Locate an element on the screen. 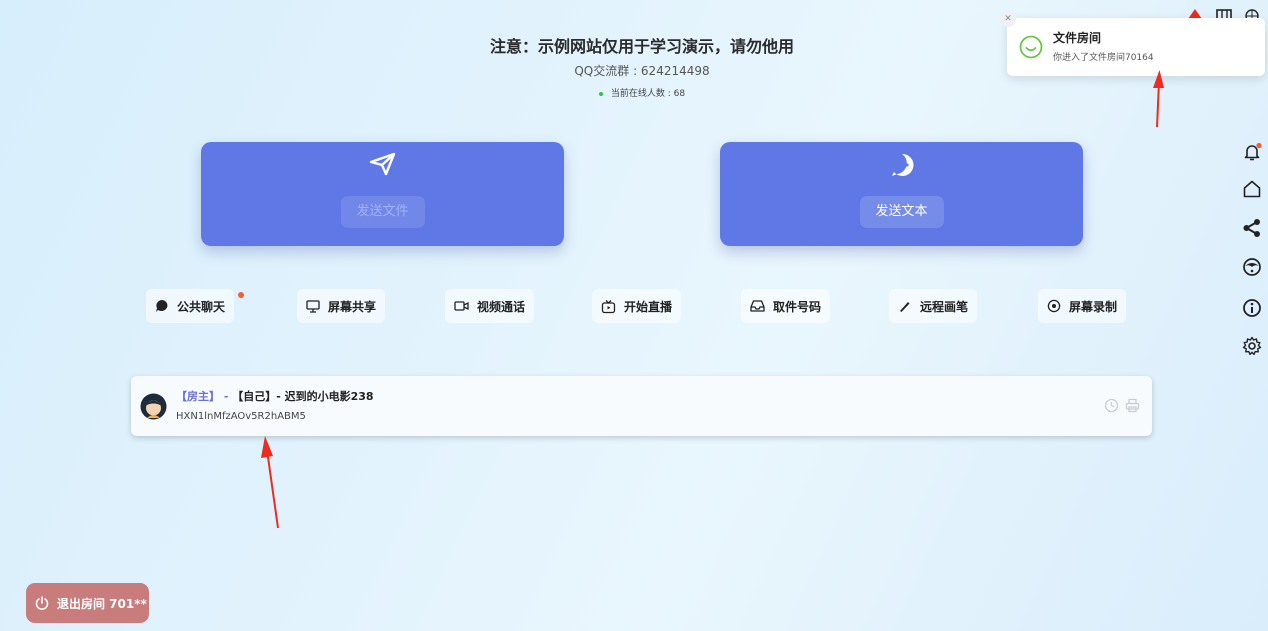 The height and width of the screenshot is (631, 1268). notification-message: 你进入了文件房间70164 is located at coordinates (1103, 58).